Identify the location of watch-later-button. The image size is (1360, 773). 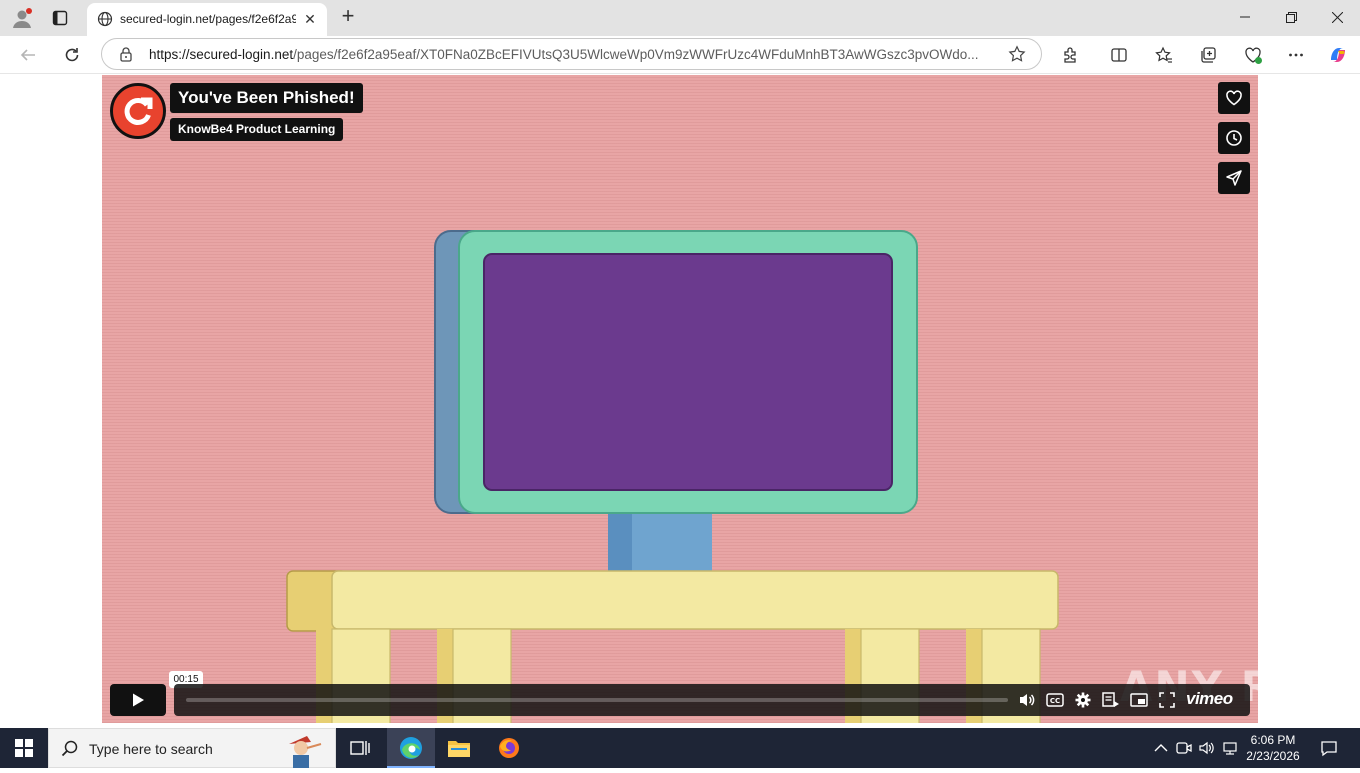
(1234, 138).